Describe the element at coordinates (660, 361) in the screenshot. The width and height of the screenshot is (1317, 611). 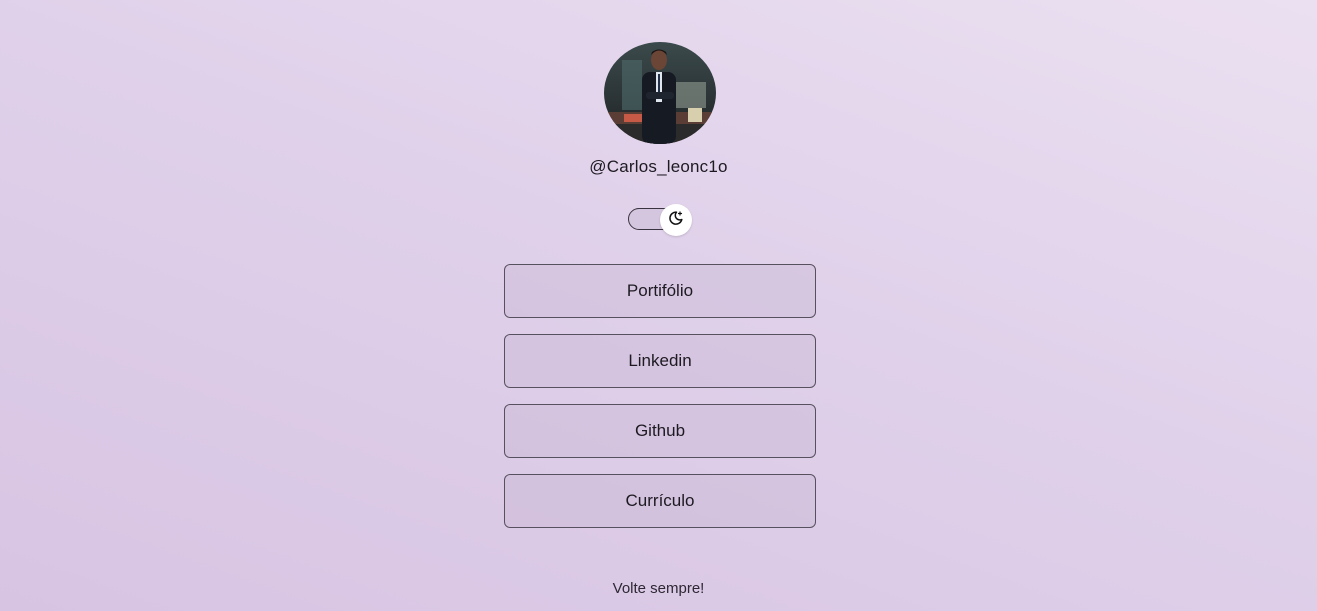
I see `linkedin-button: Linkedin` at that location.